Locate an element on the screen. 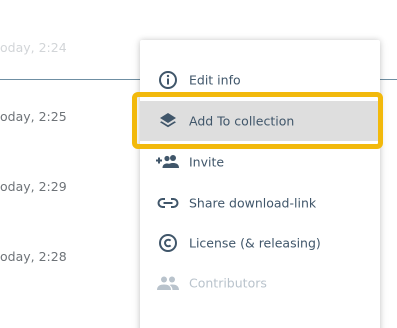 This screenshot has width=397, height=328. menu-item-label: Contributors is located at coordinates (228, 283).